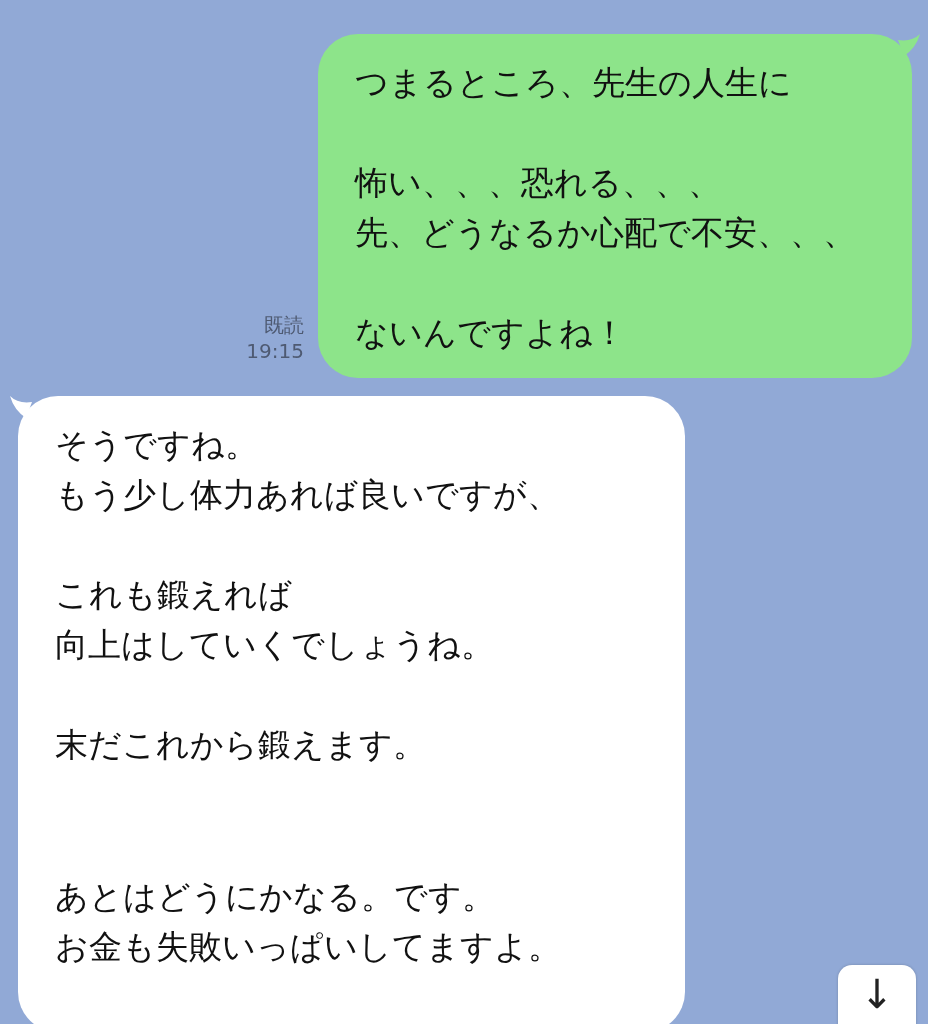 The height and width of the screenshot is (1024, 928). Describe the element at coordinates (157, 445) in the screenshot. I see `message-text: そうですね。` at that location.